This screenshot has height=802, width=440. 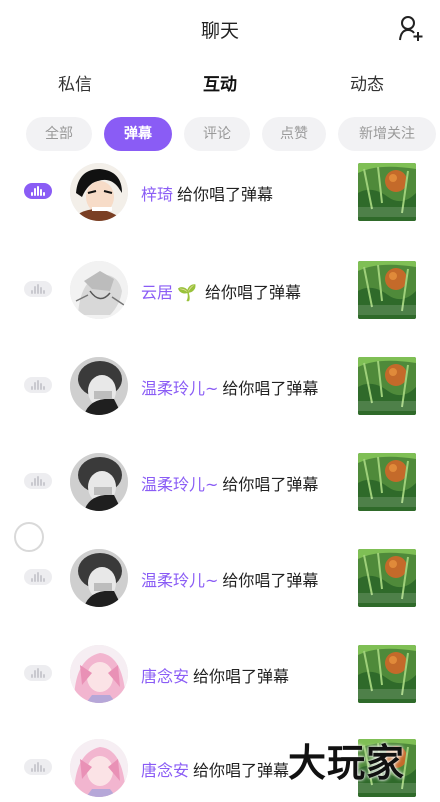 I want to click on filter-new-followers: 新增关注, so click(x=387, y=134).